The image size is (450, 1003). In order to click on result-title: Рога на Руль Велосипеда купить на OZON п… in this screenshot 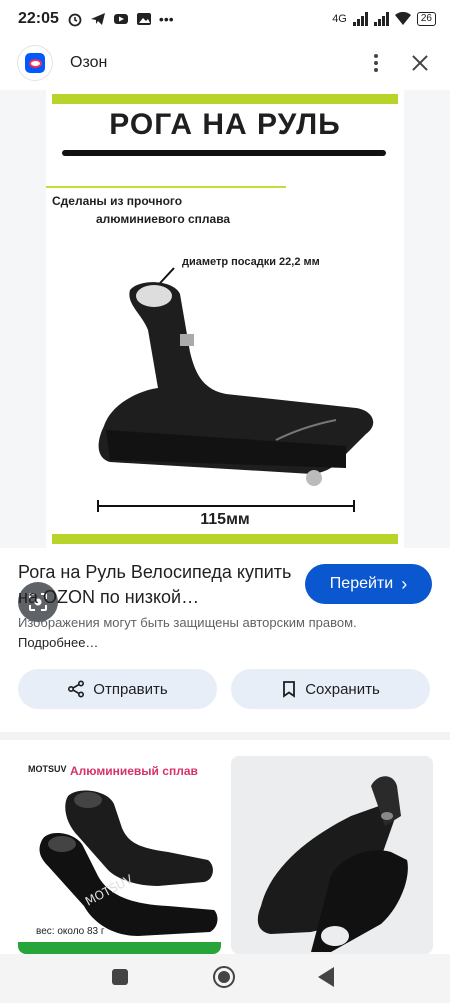, I will do `click(155, 585)`.